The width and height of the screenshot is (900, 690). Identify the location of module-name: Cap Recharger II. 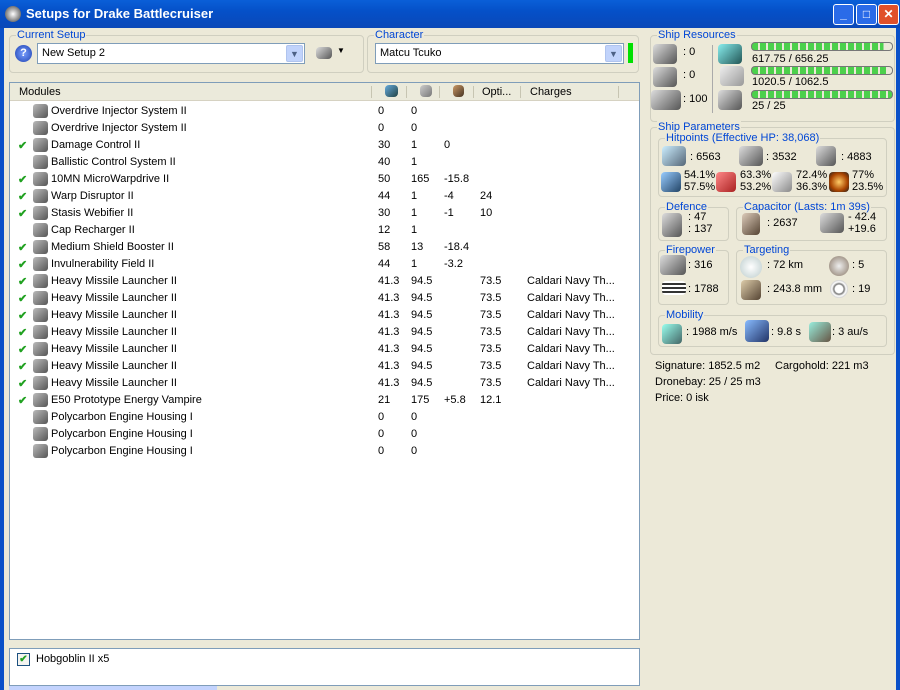
(93, 230).